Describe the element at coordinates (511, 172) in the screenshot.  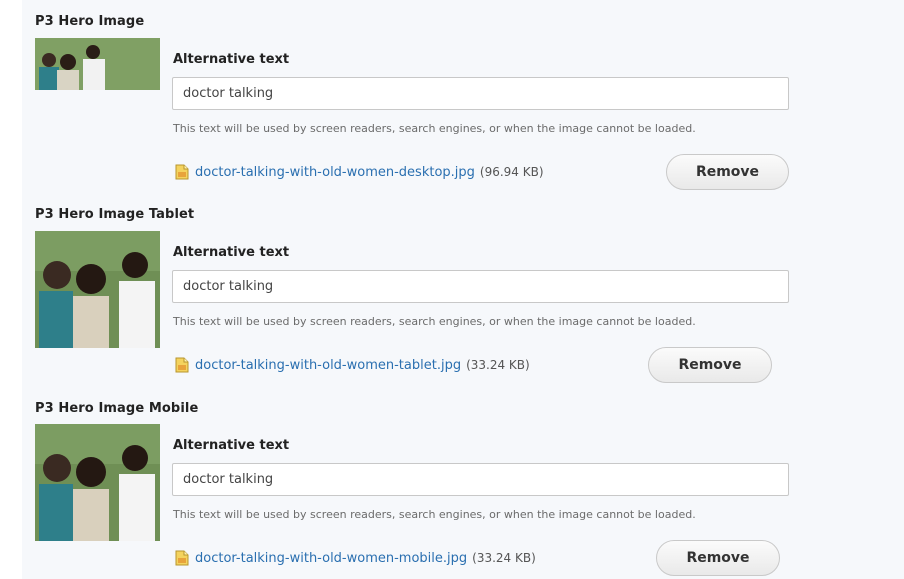
I see `file-size-desktop: (96.94 KB)` at that location.